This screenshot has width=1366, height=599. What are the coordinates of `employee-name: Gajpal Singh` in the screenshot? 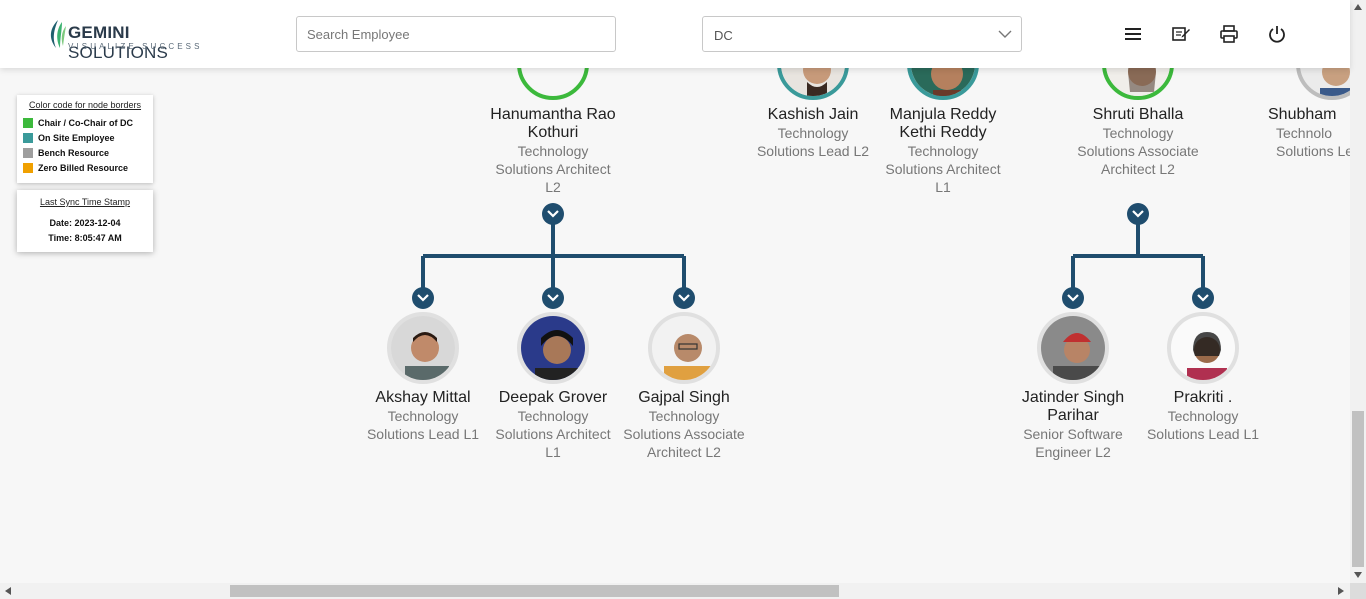 It's located at (684, 397).